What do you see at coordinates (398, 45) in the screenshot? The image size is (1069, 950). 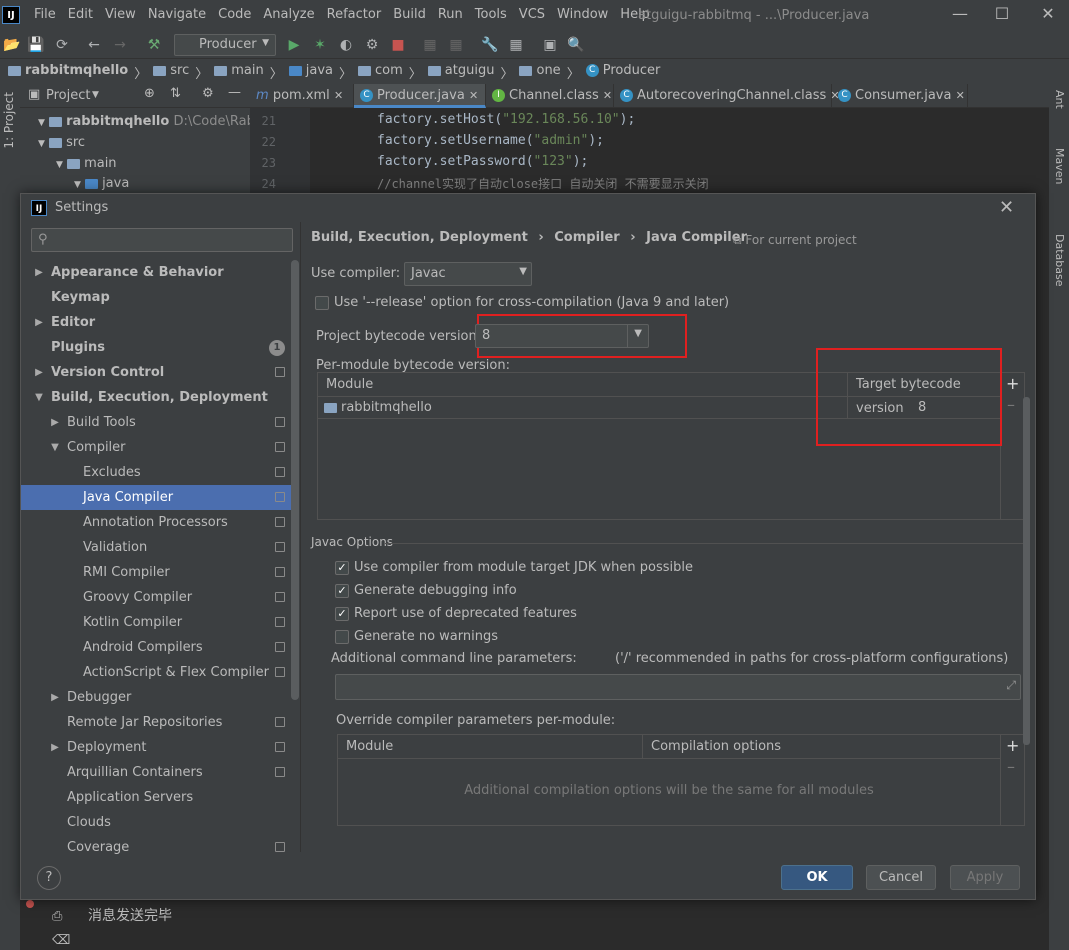 I see `stop-icon: ■` at bounding box center [398, 45].